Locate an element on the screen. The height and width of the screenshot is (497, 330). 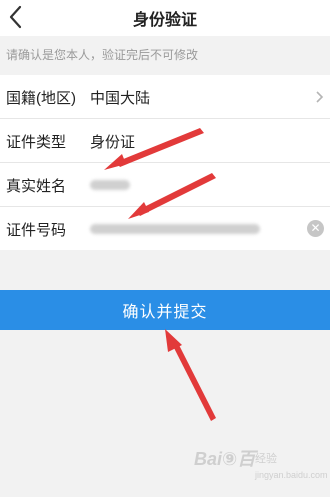
nationality-label: 国籍(地区) is located at coordinates (41, 98).